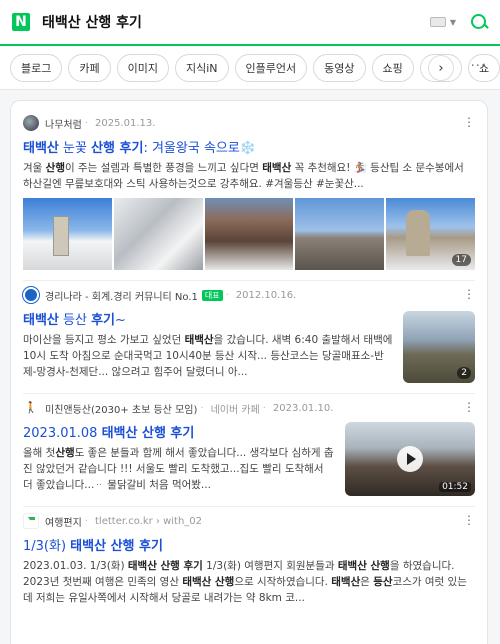 This screenshot has width=500, height=644. I want to click on representative-badge: 대표, so click(212, 295).